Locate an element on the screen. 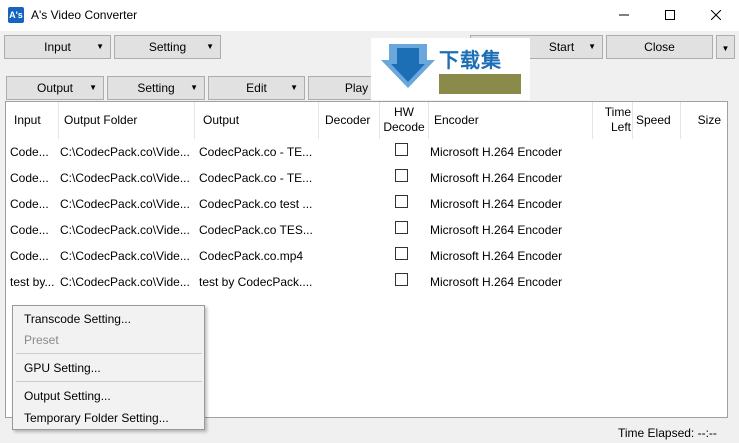  setting-second-button: Setting ▼ is located at coordinates (156, 88).